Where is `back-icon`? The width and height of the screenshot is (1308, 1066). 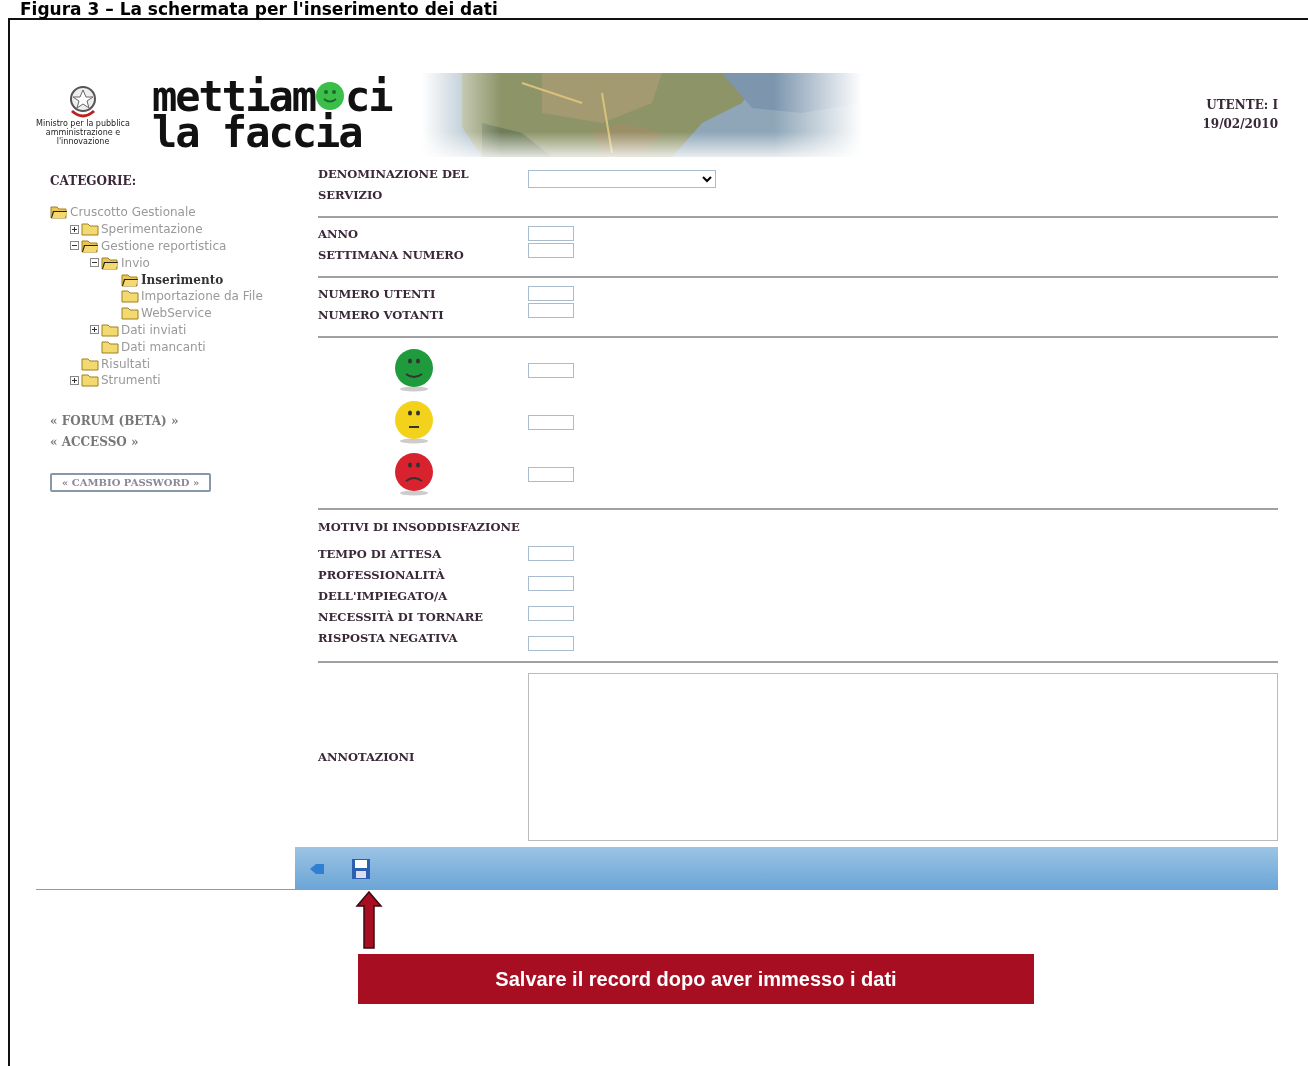
back-icon is located at coordinates (317, 868).